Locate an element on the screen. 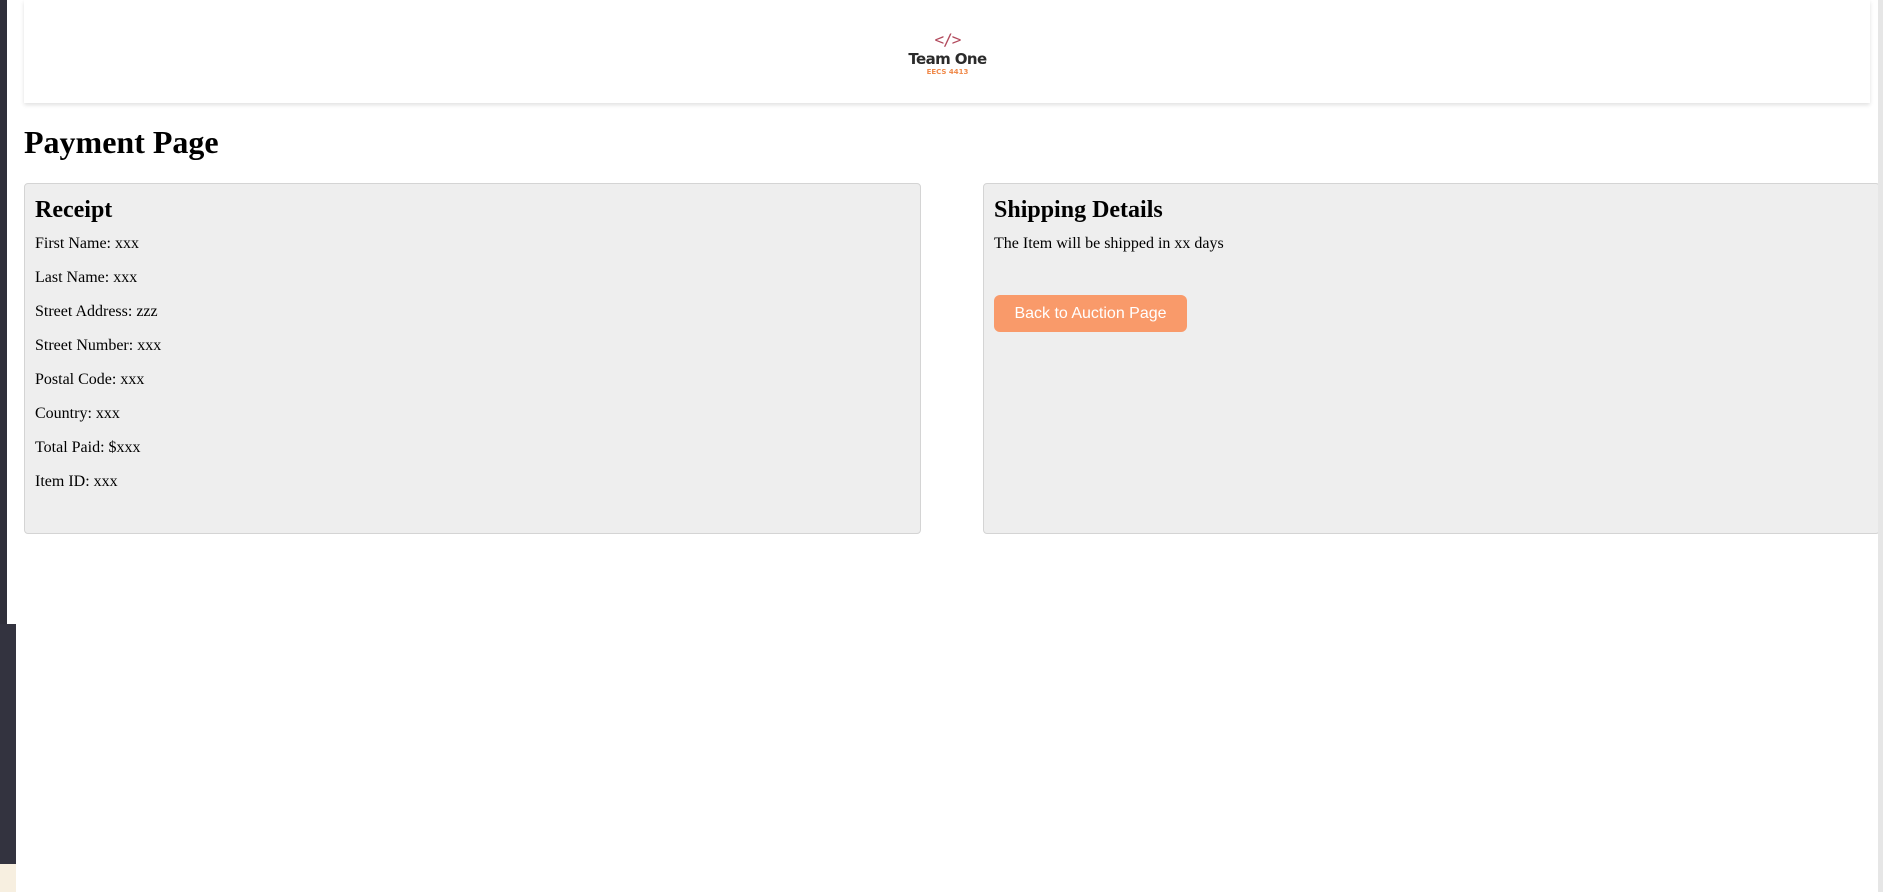  shipping-note: The Item will be shipped in xx days is located at coordinates (1109, 243).